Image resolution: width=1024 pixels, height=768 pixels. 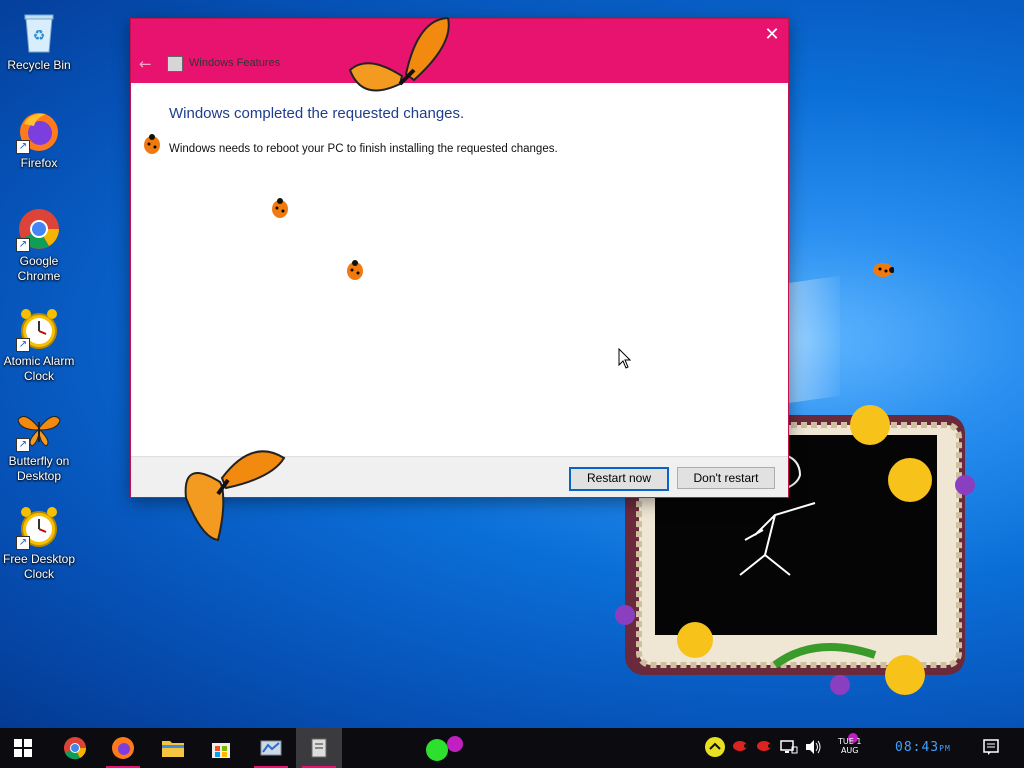 I want to click on green-orb-decoration, so click(x=445, y=751).